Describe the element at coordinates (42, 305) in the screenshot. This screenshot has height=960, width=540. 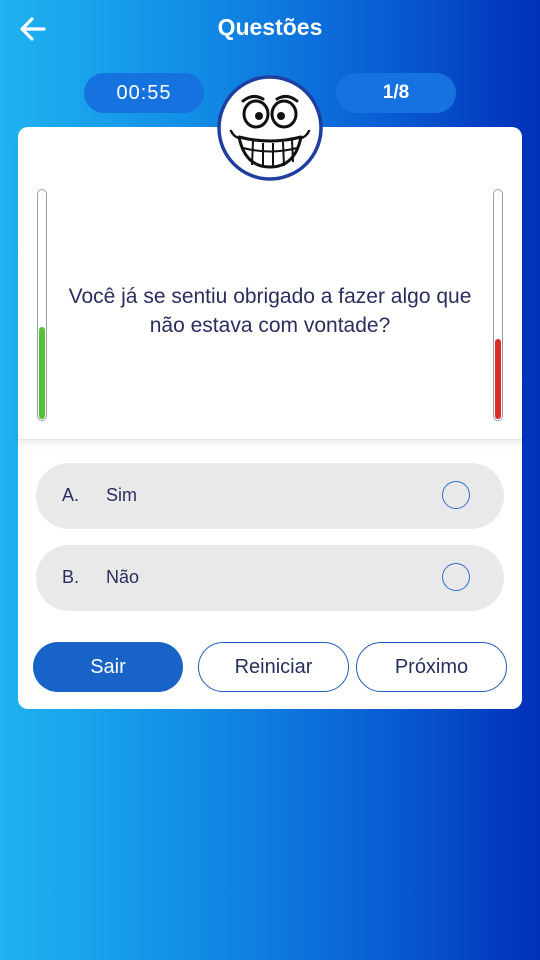
I see `left-meter` at that location.